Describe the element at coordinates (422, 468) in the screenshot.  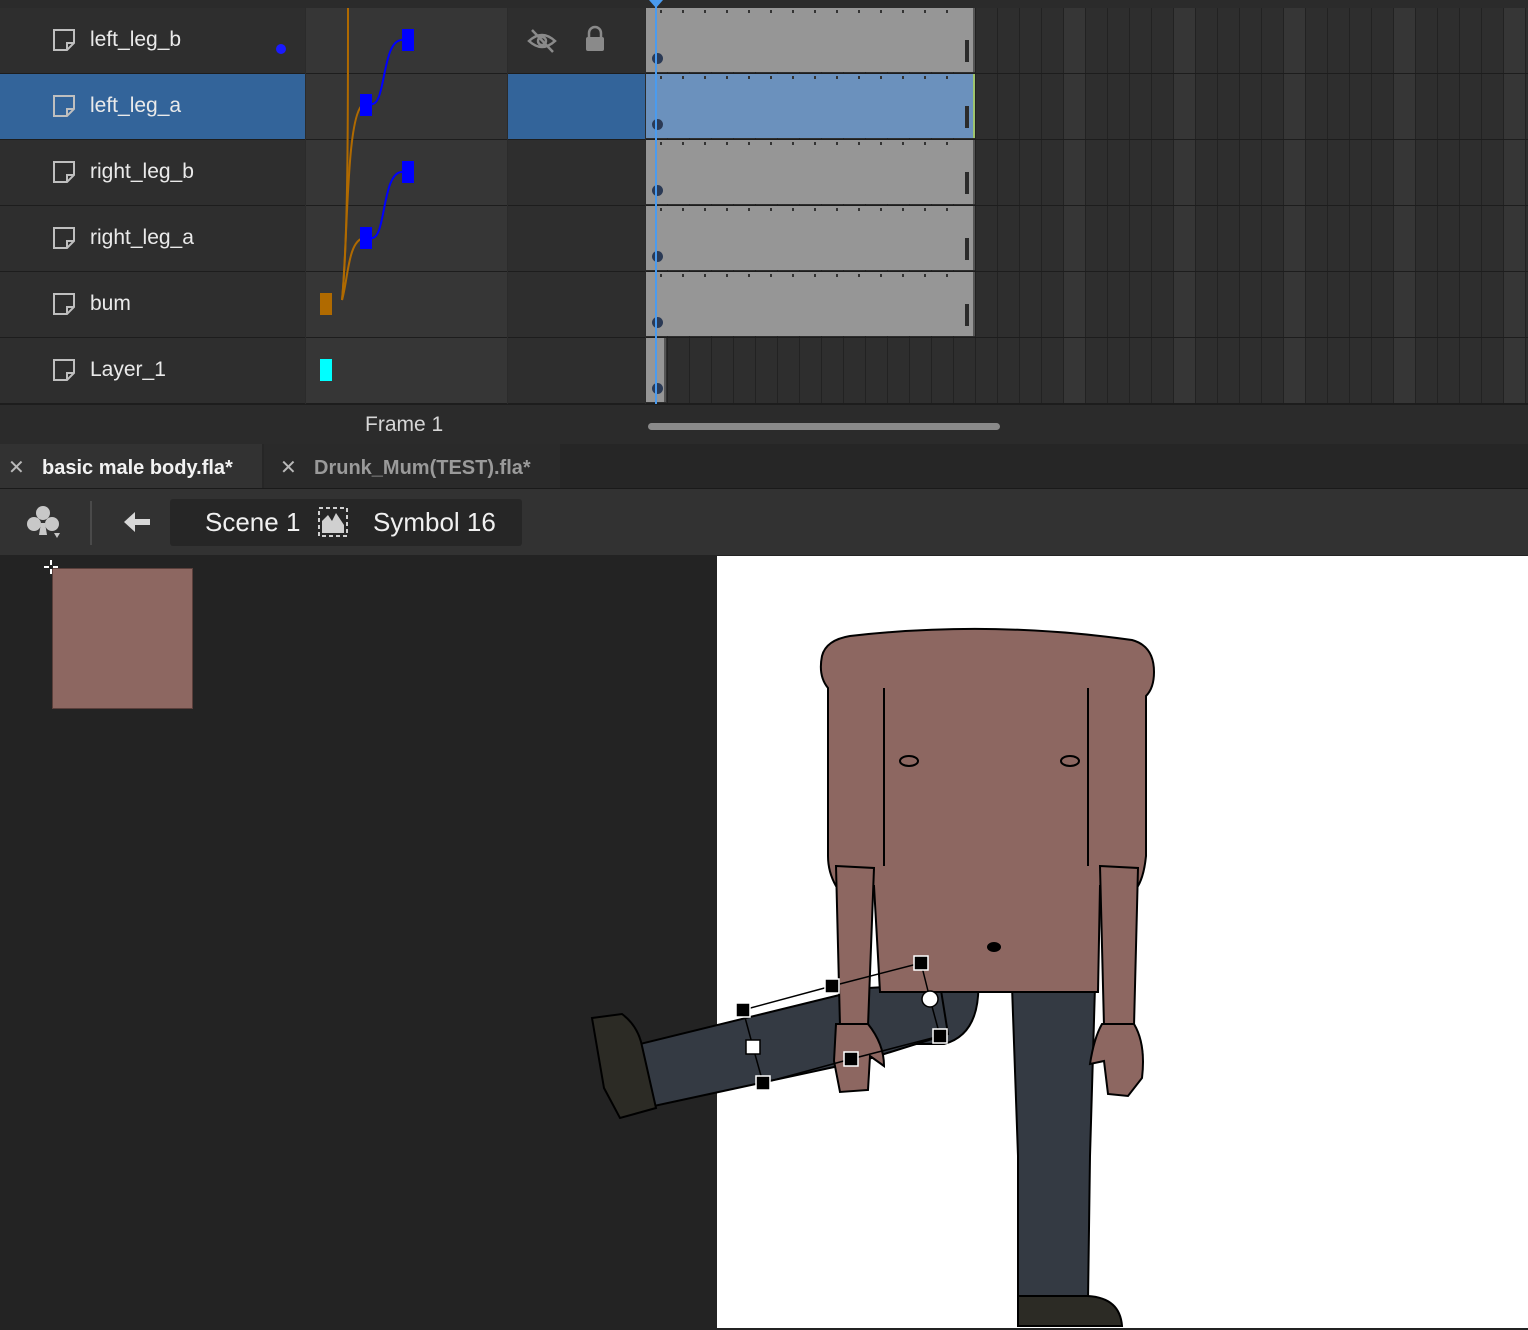
I see `tab-label: Drunk_Mum(TEST).fla*` at that location.